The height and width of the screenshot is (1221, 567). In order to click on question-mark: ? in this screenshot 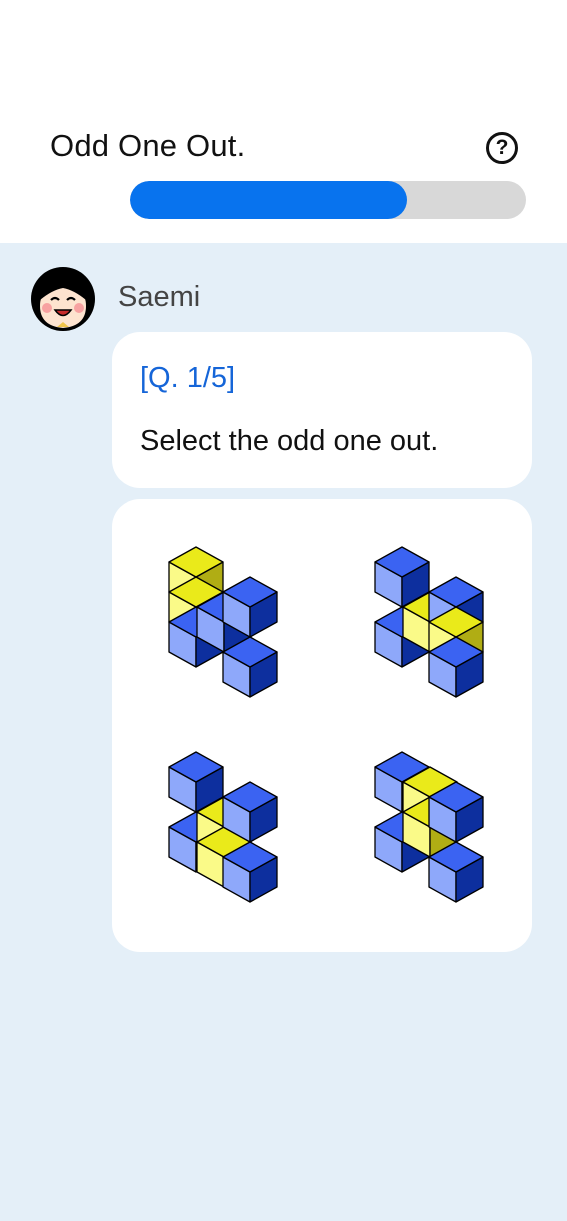, I will do `click(502, 147)`.